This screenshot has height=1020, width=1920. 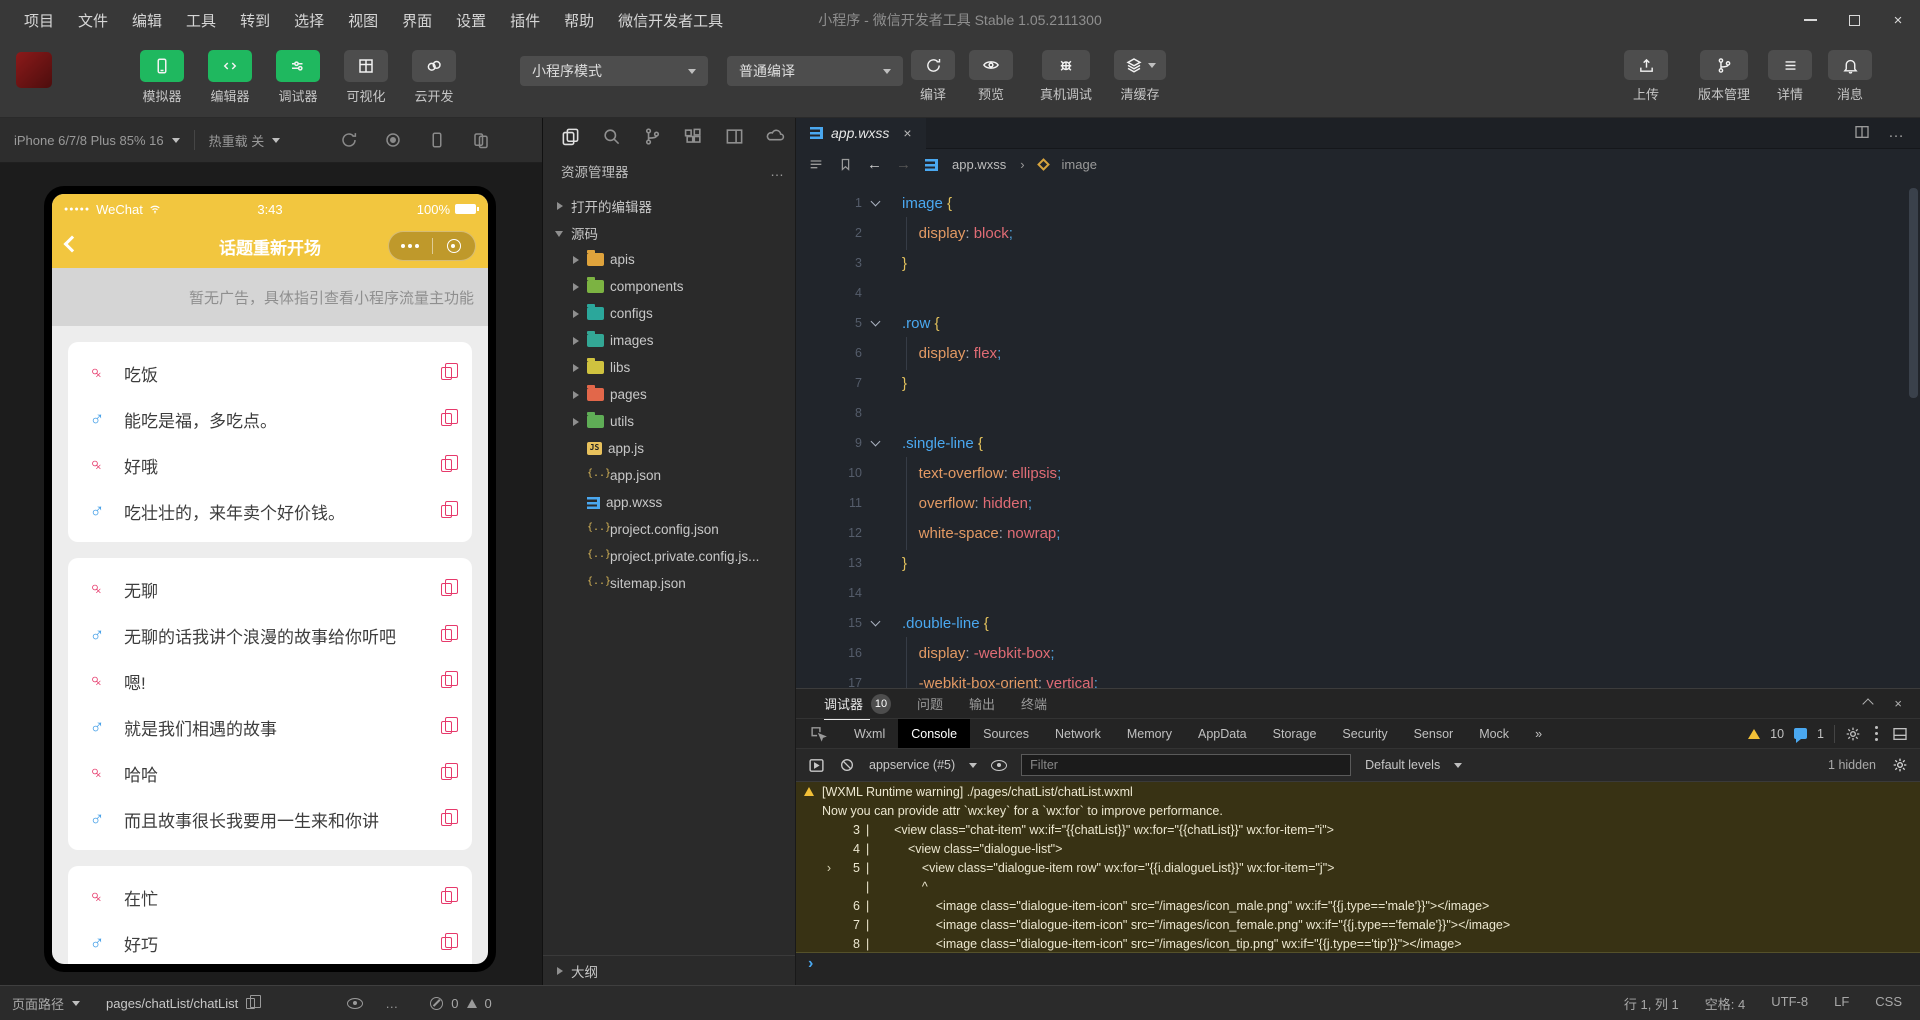 I want to click on console-settings-gear-icon, so click(x=1900, y=765).